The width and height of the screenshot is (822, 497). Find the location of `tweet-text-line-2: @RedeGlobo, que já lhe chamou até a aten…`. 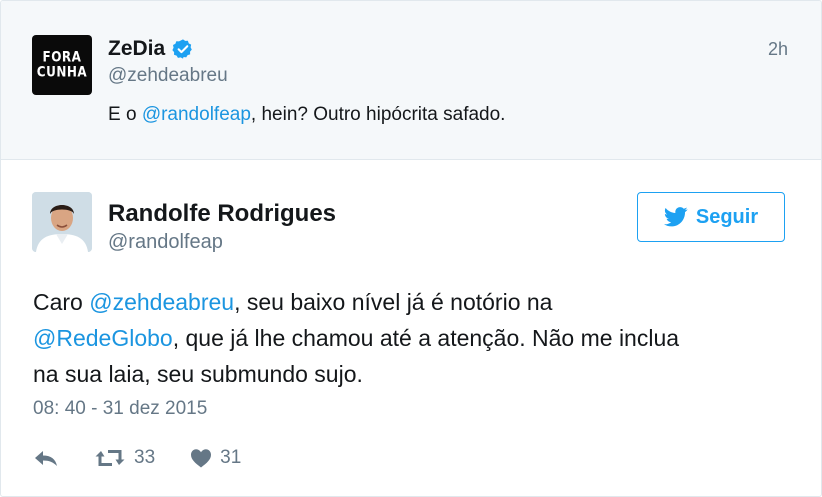

tweet-text-line-2: @RedeGlobo, que já lhe chamou até a aten… is located at coordinates (413, 338).